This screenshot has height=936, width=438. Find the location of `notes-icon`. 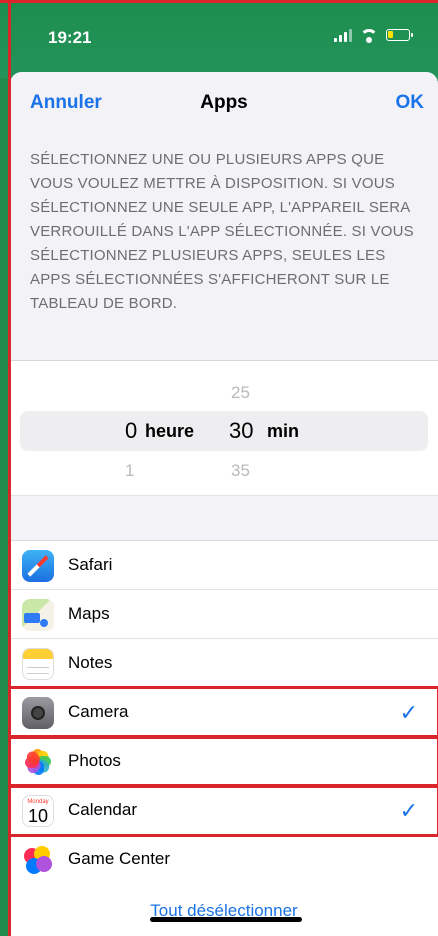

notes-icon is located at coordinates (38, 664).